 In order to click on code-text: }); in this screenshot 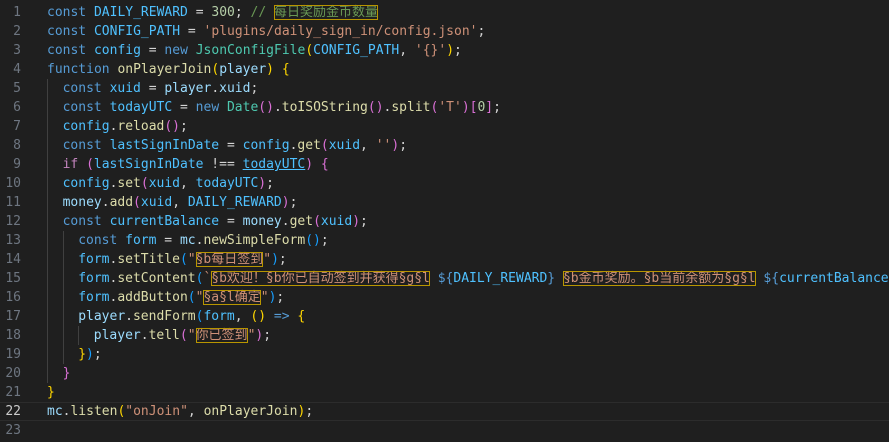, I will do `click(74, 354)`.